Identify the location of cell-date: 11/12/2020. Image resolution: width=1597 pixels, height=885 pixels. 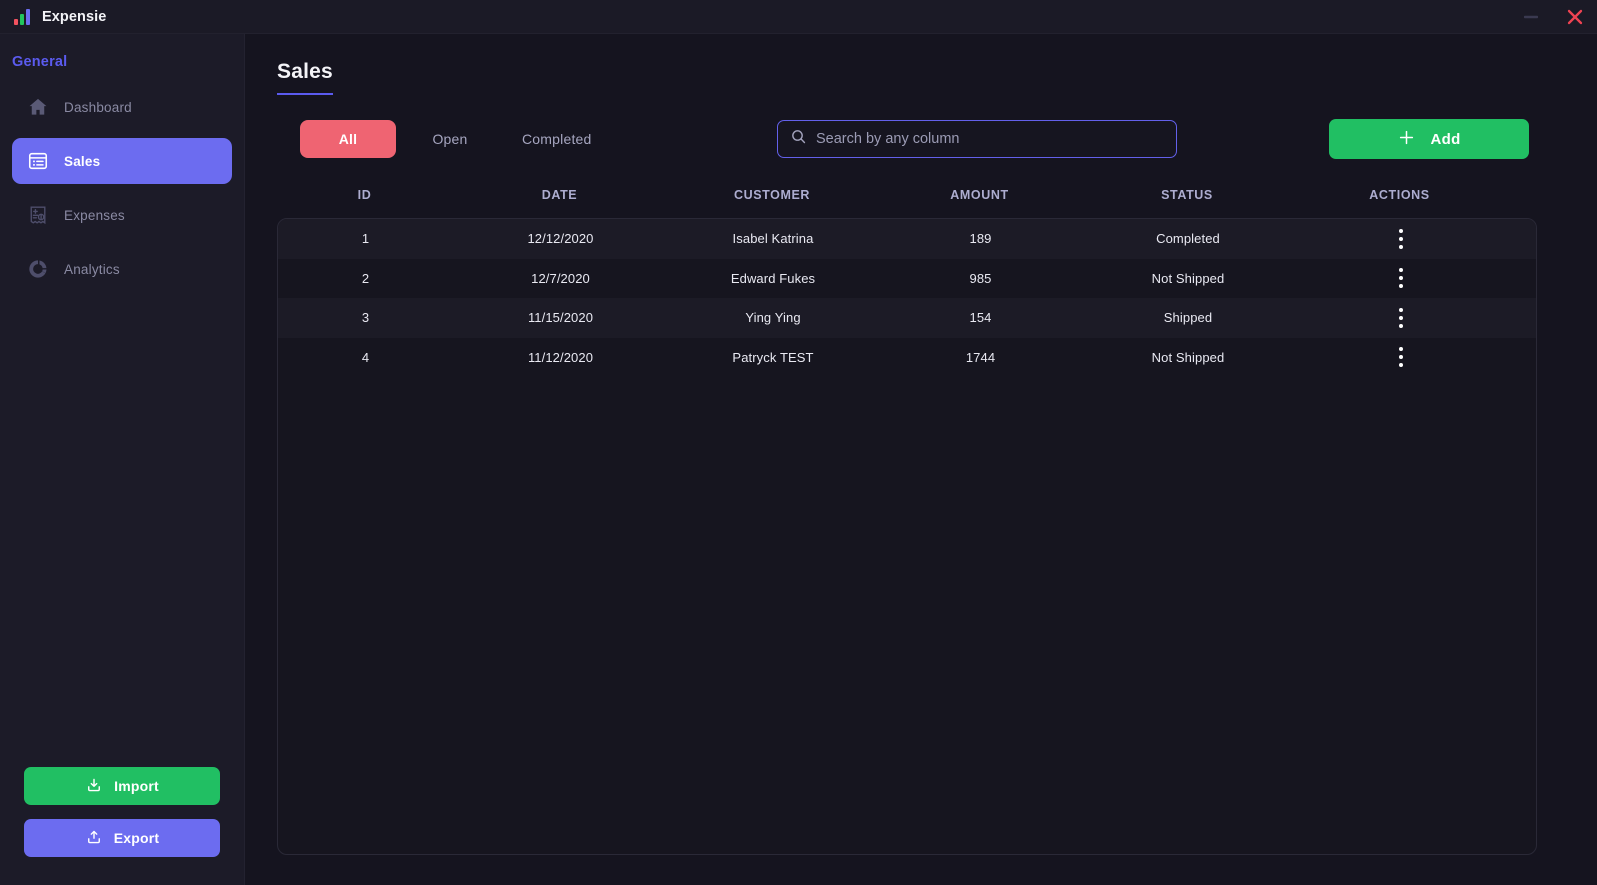
(560, 357).